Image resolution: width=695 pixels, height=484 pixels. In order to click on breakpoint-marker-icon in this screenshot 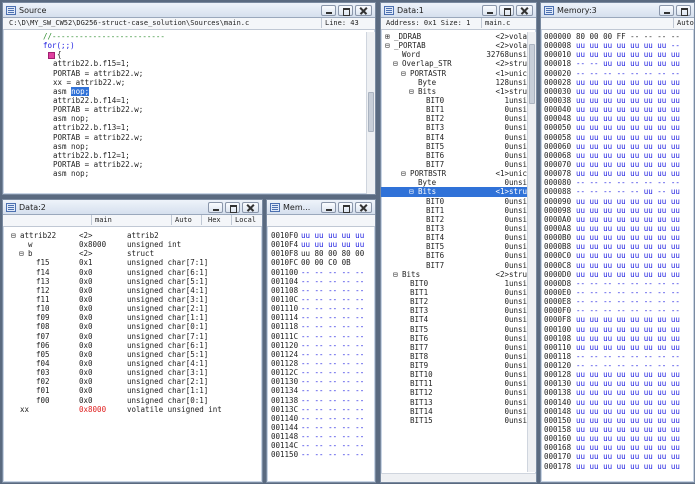, I will do `click(51, 55)`.